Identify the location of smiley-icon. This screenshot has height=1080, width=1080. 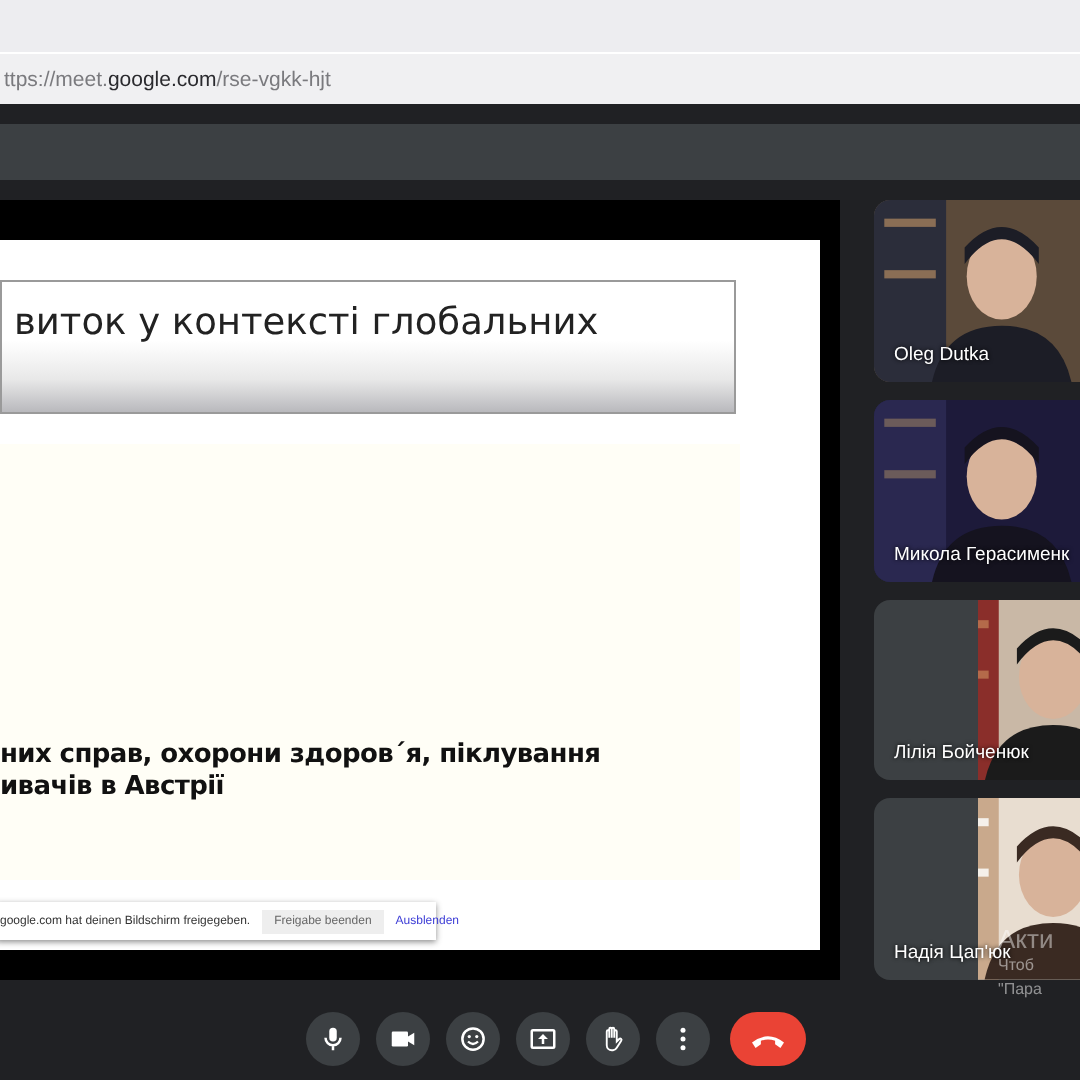
(473, 1039).